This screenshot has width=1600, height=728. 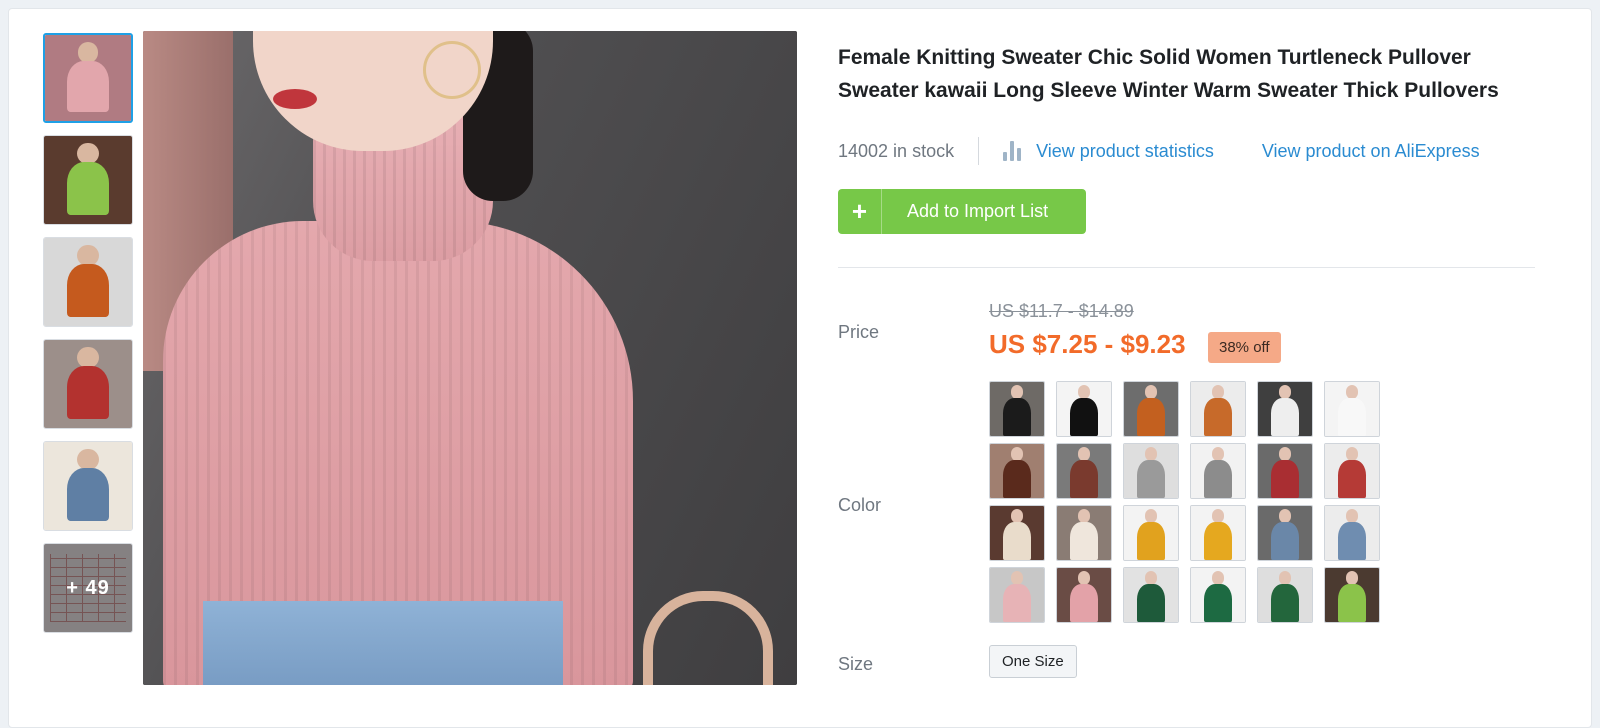 What do you see at coordinates (295, 99) in the screenshot?
I see `image-lips` at bounding box center [295, 99].